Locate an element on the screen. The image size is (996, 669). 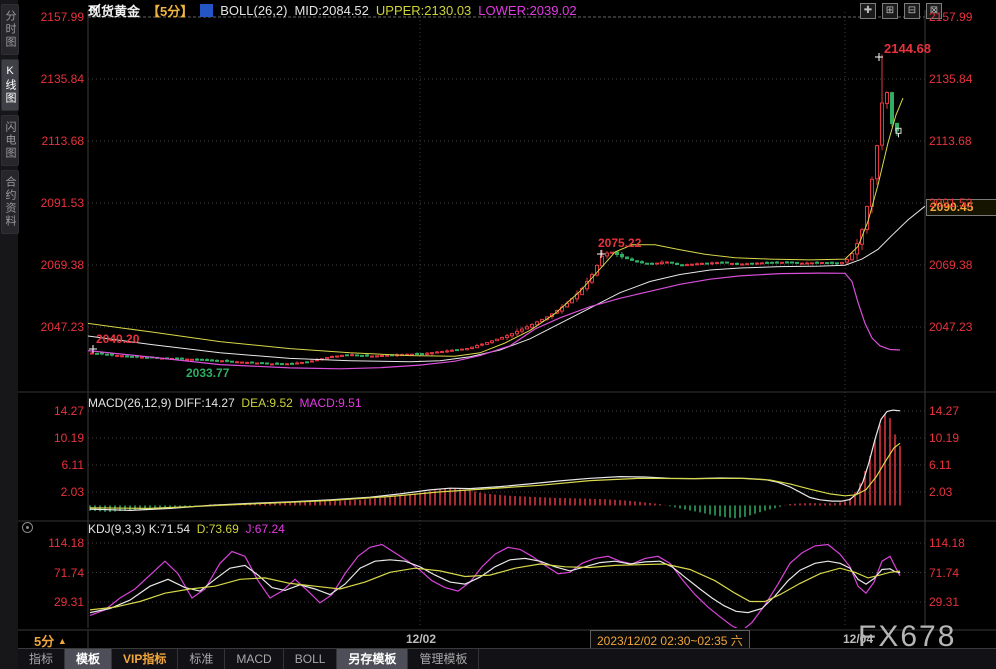
high-price-label: 2144.68 is located at coordinates (907, 48).